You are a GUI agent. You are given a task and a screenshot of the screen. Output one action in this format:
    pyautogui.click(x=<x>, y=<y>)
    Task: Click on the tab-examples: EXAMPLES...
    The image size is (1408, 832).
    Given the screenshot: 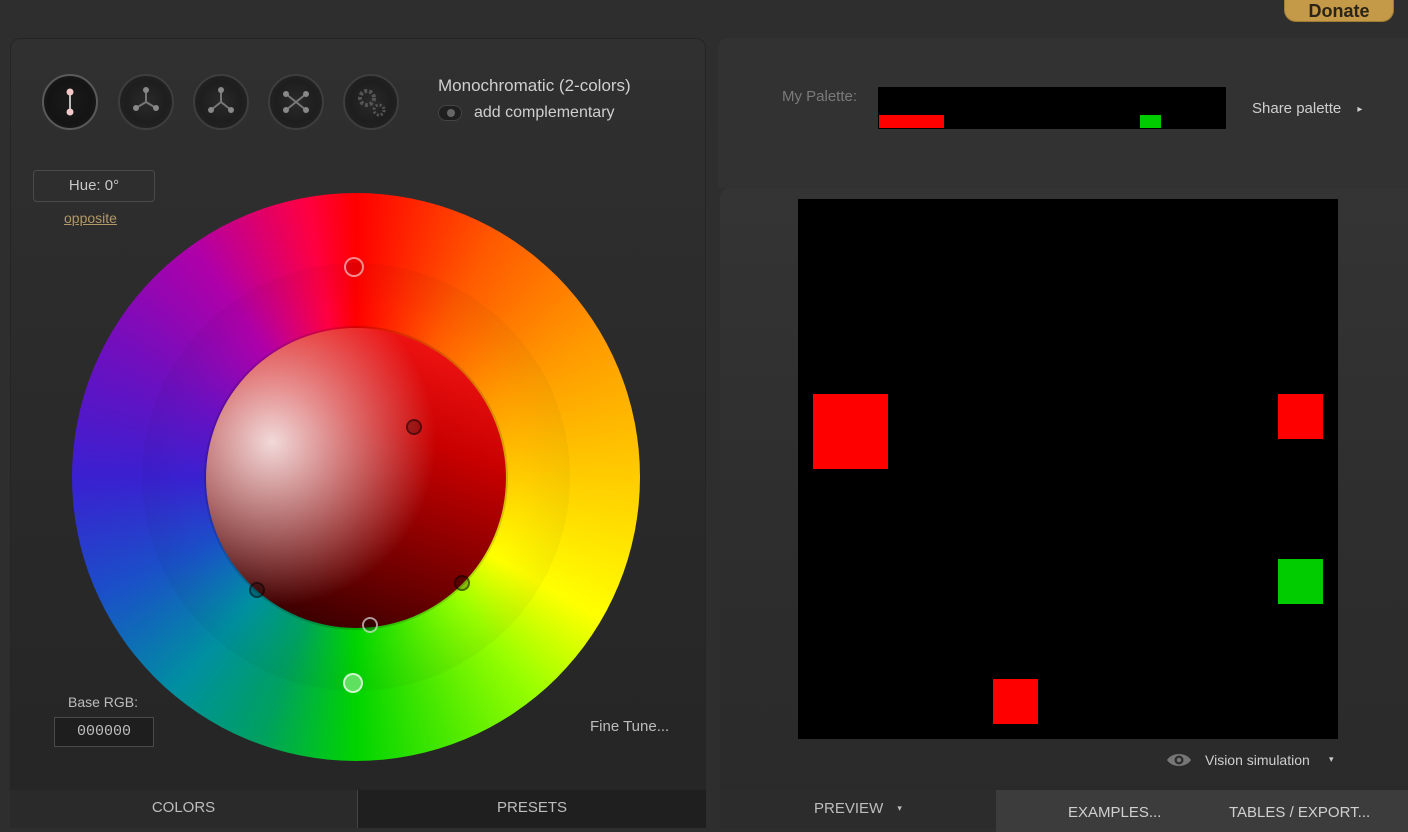 What is the action you would take?
    pyautogui.click(x=1114, y=812)
    